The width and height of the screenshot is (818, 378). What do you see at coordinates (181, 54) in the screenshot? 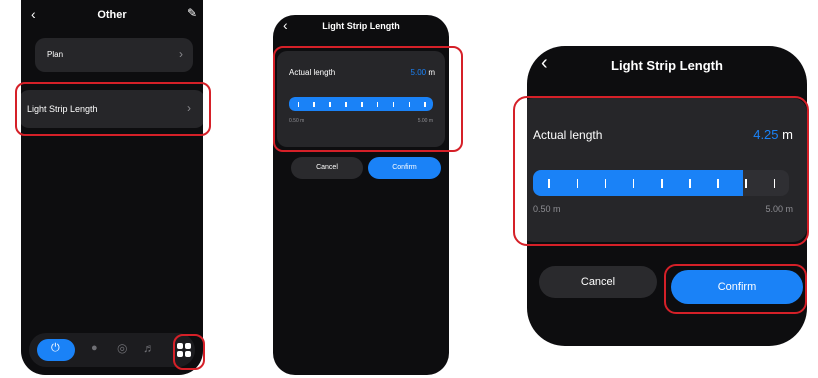
I see `chevron-right-icon: ›` at bounding box center [181, 54].